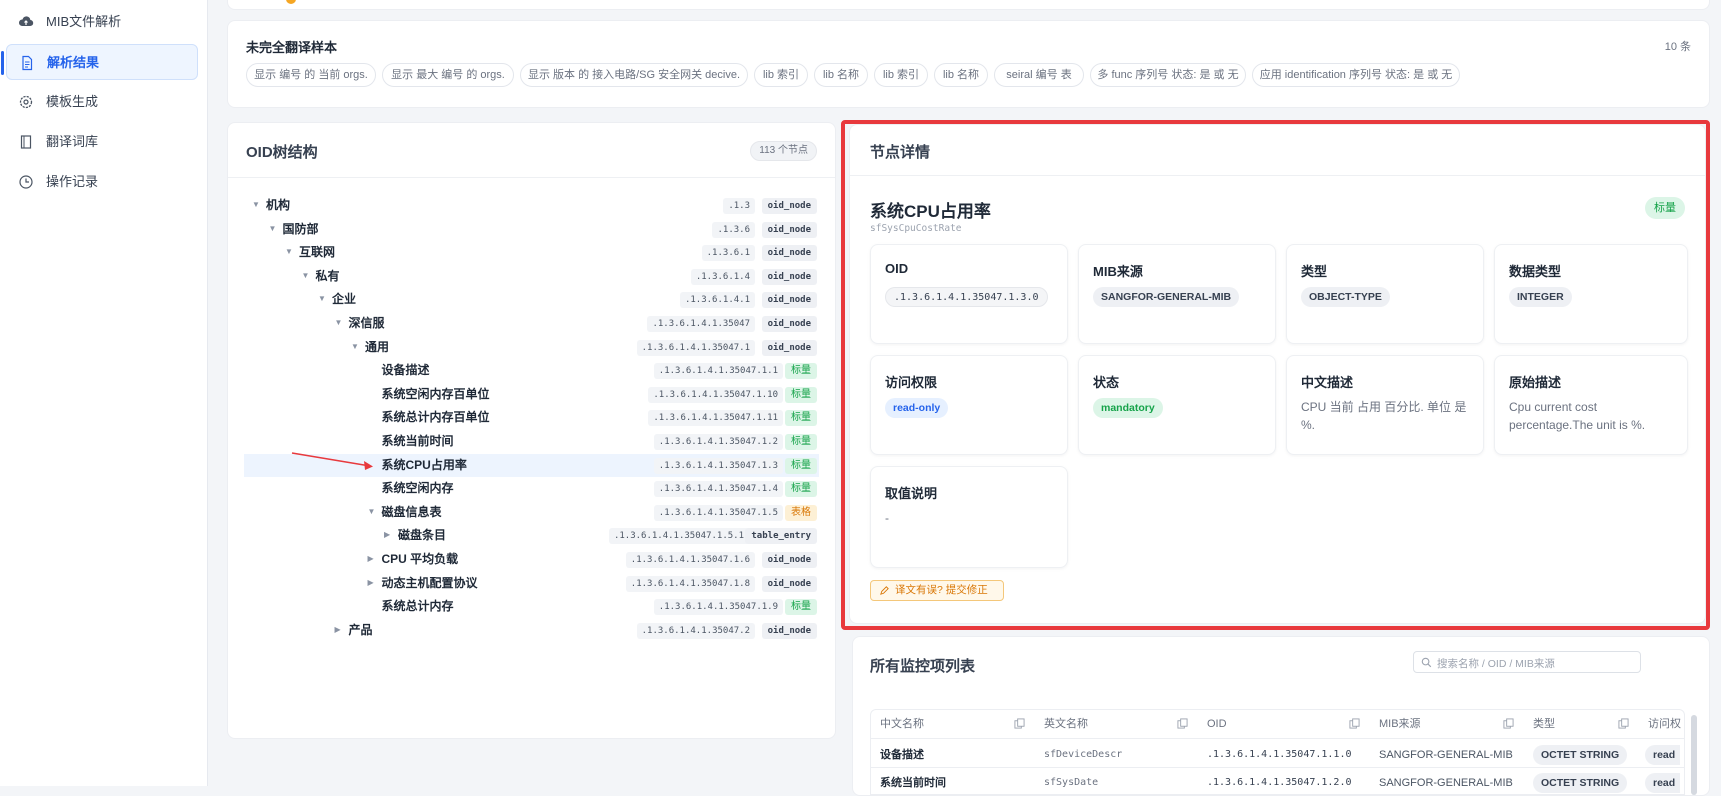 This screenshot has width=1721, height=796. What do you see at coordinates (377, 347) in the screenshot?
I see `tree-node-label: 通用` at bounding box center [377, 347].